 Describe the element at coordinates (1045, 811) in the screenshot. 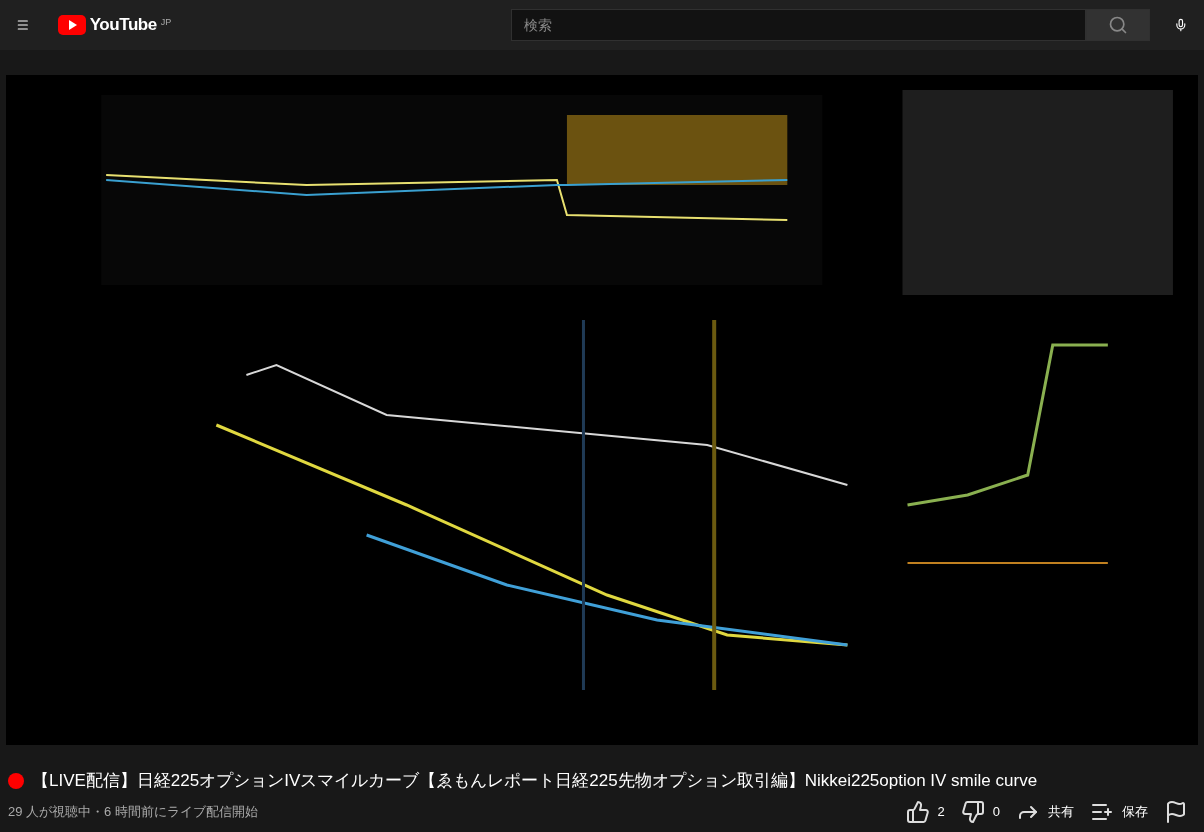

I see `share-button: 共有` at that location.